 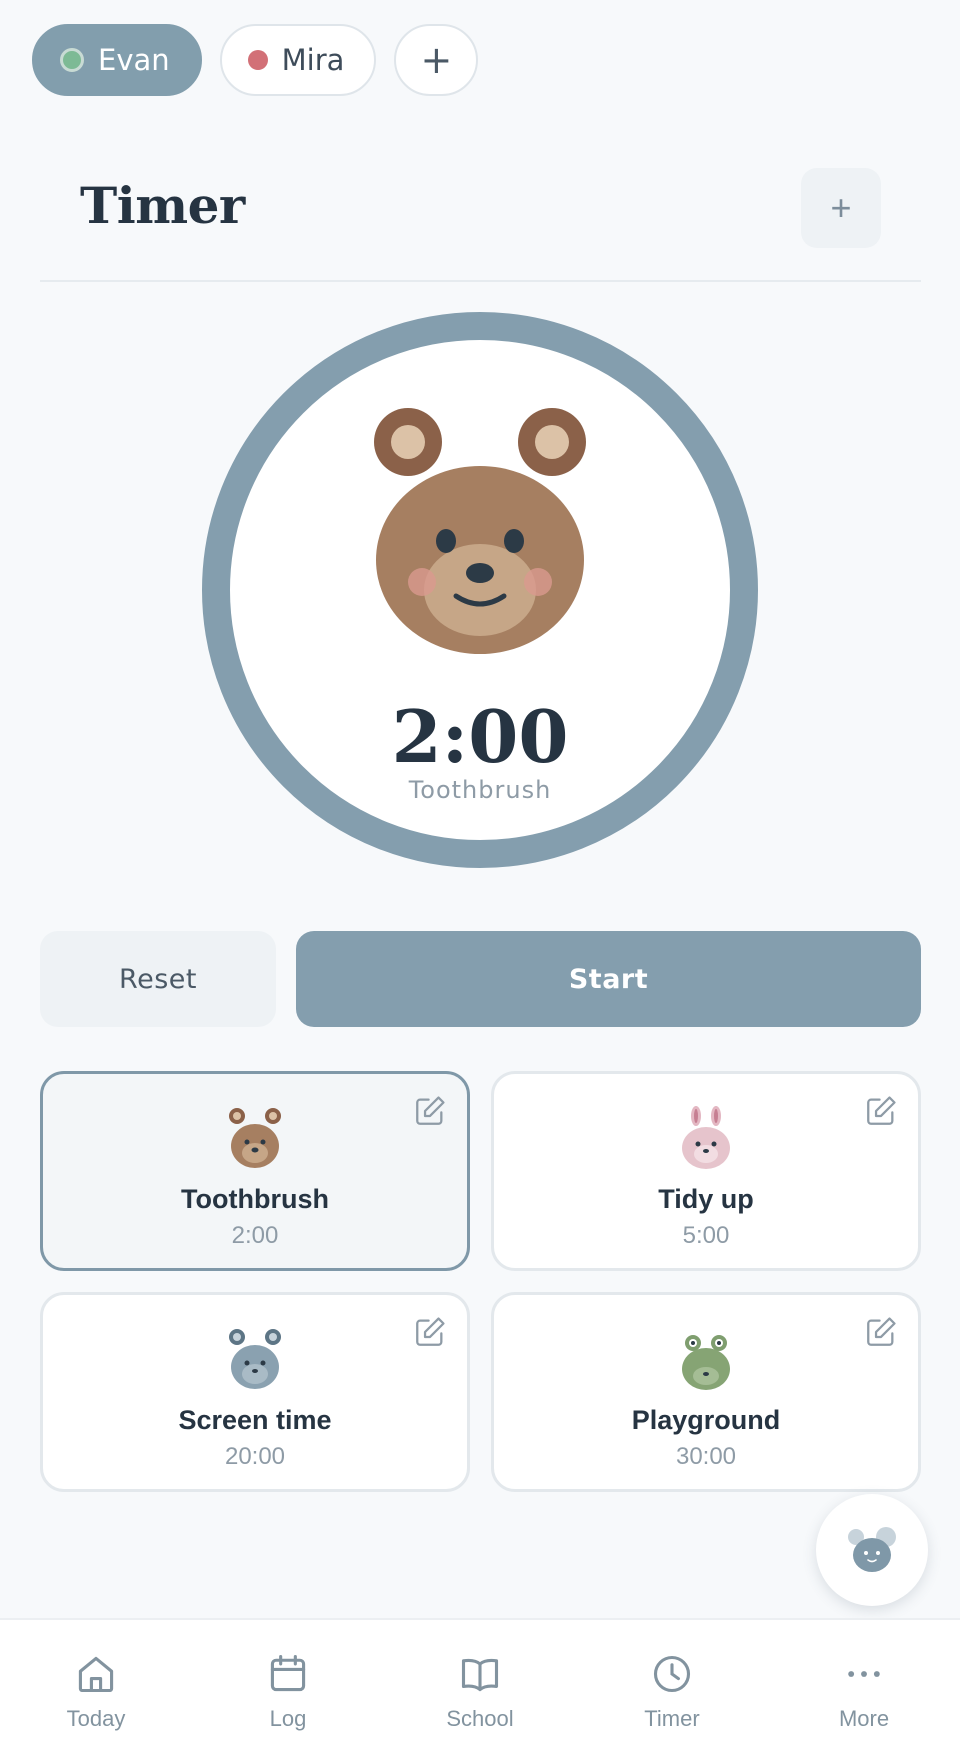 I want to click on header-divider, so click(x=480, y=281).